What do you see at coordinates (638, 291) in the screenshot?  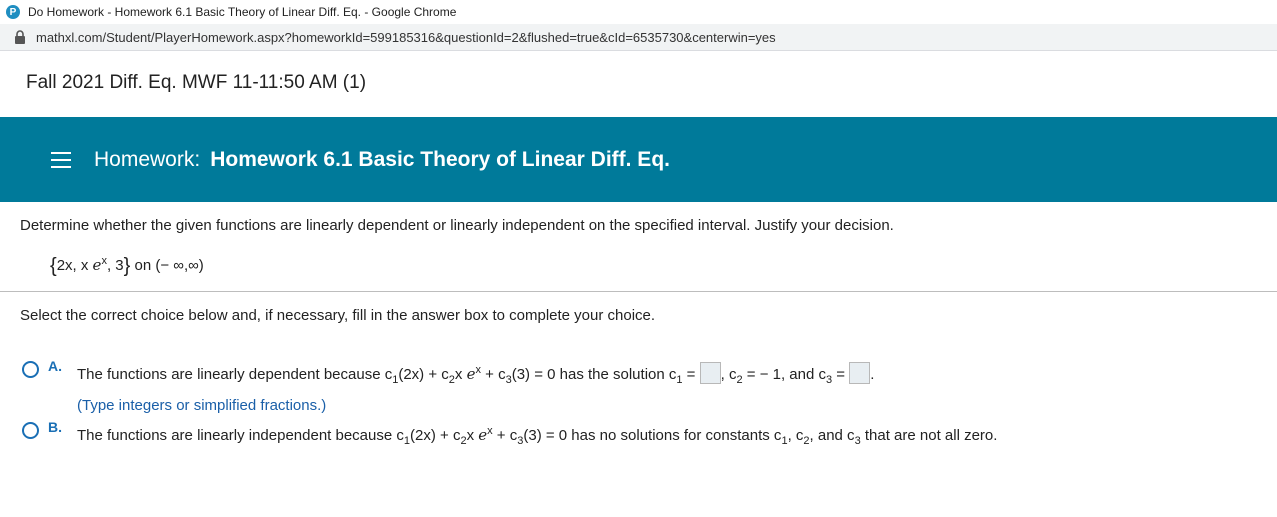 I see `divider` at bounding box center [638, 291].